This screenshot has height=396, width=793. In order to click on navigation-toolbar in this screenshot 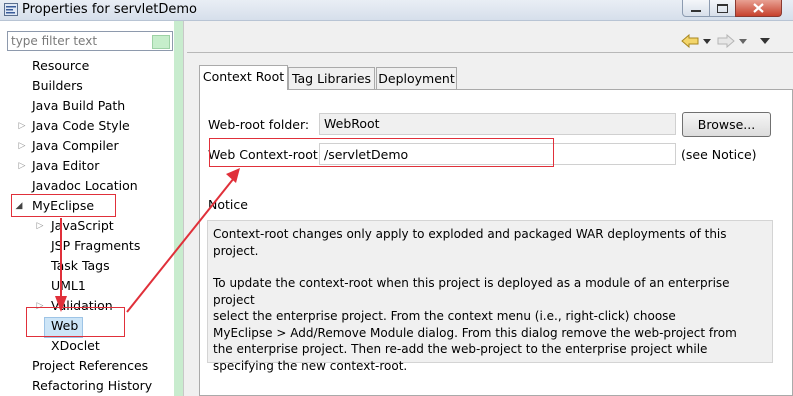, I will do `click(729, 41)`.